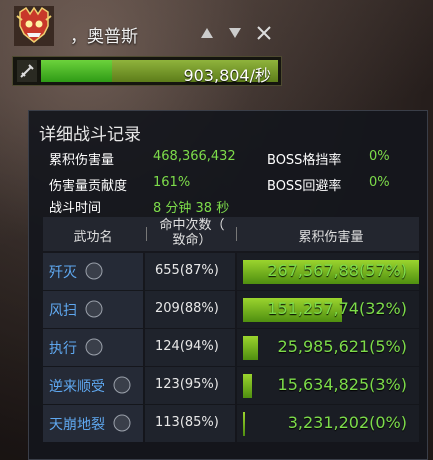 Image resolution: width=433 pixels, height=460 pixels. I want to click on contribution-label: 伤害量贡献度, so click(88, 186).